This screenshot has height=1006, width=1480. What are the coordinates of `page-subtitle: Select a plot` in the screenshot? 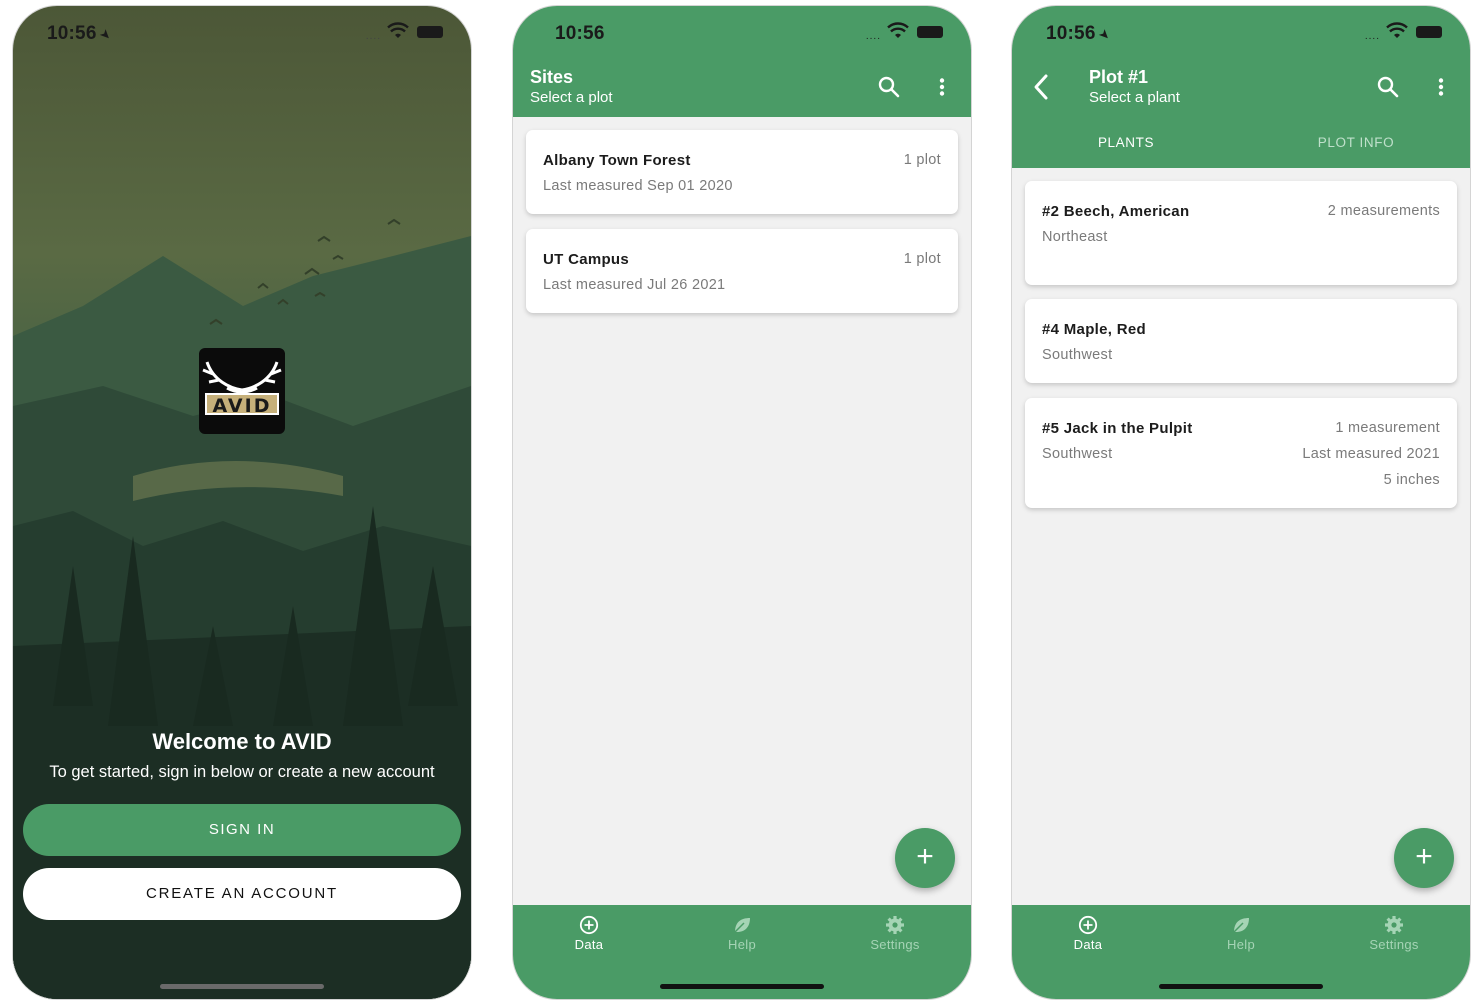 It's located at (571, 97).